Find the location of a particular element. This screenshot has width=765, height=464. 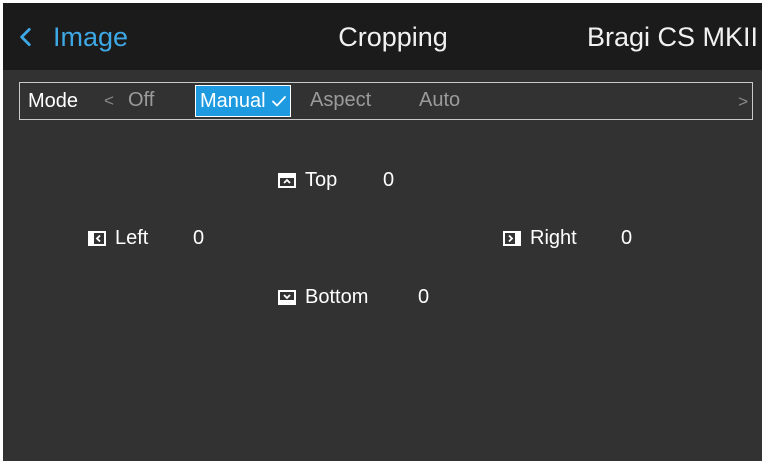

crop-right-label: Right is located at coordinates (553, 237).